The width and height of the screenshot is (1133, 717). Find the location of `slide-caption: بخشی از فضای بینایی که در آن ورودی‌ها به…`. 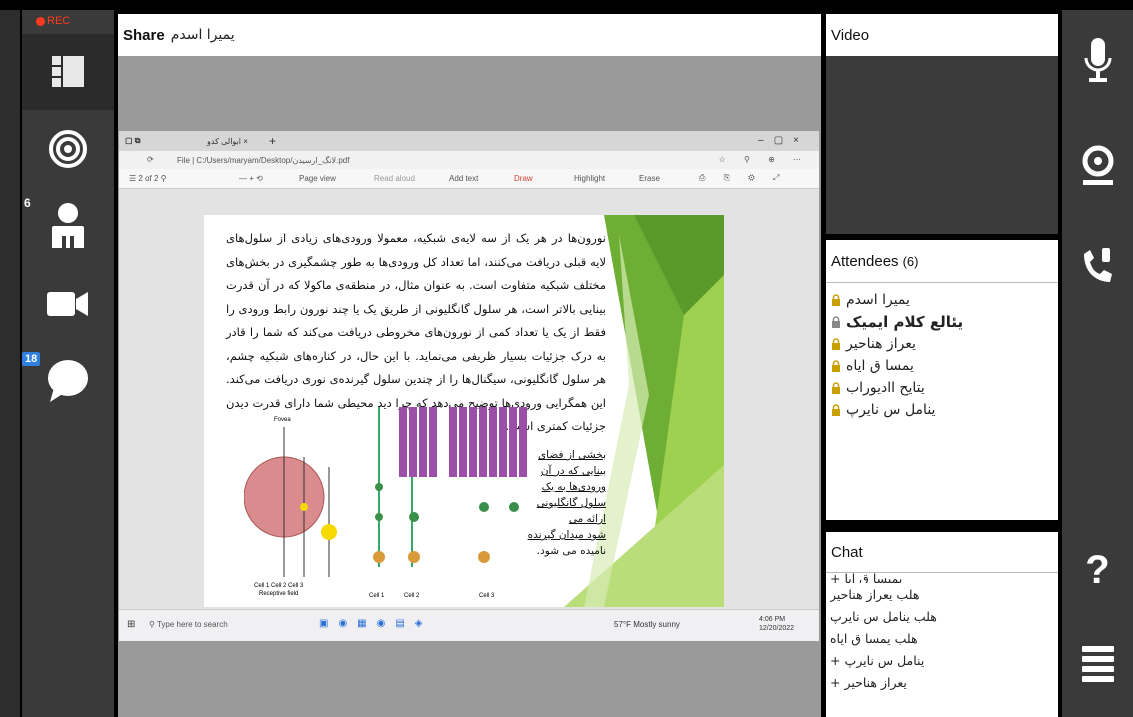

slide-caption: بخشی از فضای بینایی که در آن ورودی‌ها به… is located at coordinates (566, 503).